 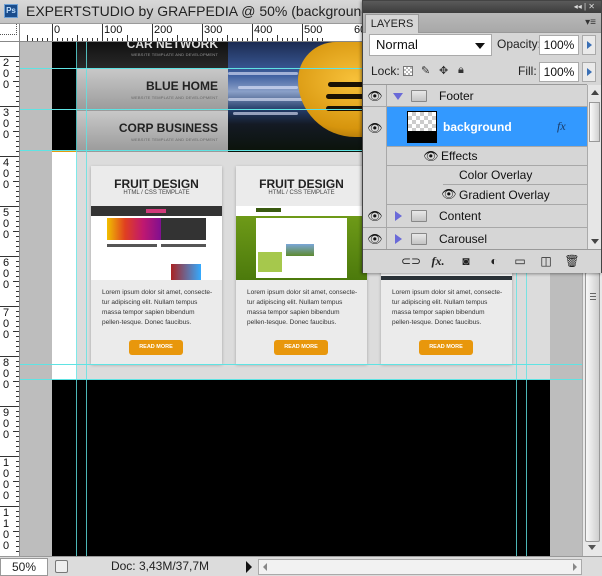 I want to click on effect-row-gradient-overlay: 👁︎ Gradient Overlay, so click(x=487, y=195).